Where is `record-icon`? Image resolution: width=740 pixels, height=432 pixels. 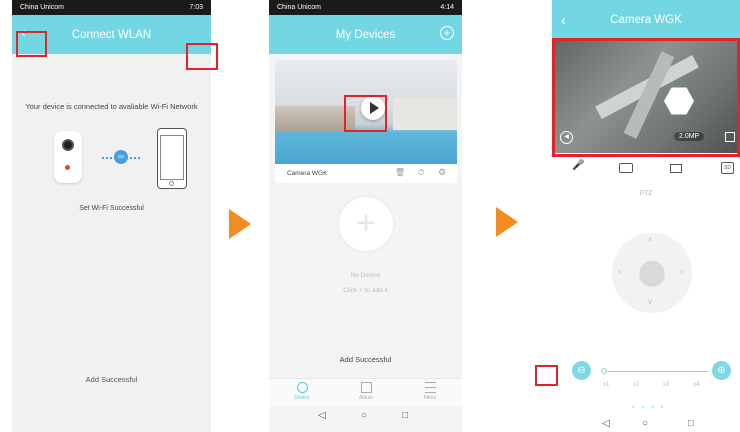 record-icon is located at coordinates (676, 168).